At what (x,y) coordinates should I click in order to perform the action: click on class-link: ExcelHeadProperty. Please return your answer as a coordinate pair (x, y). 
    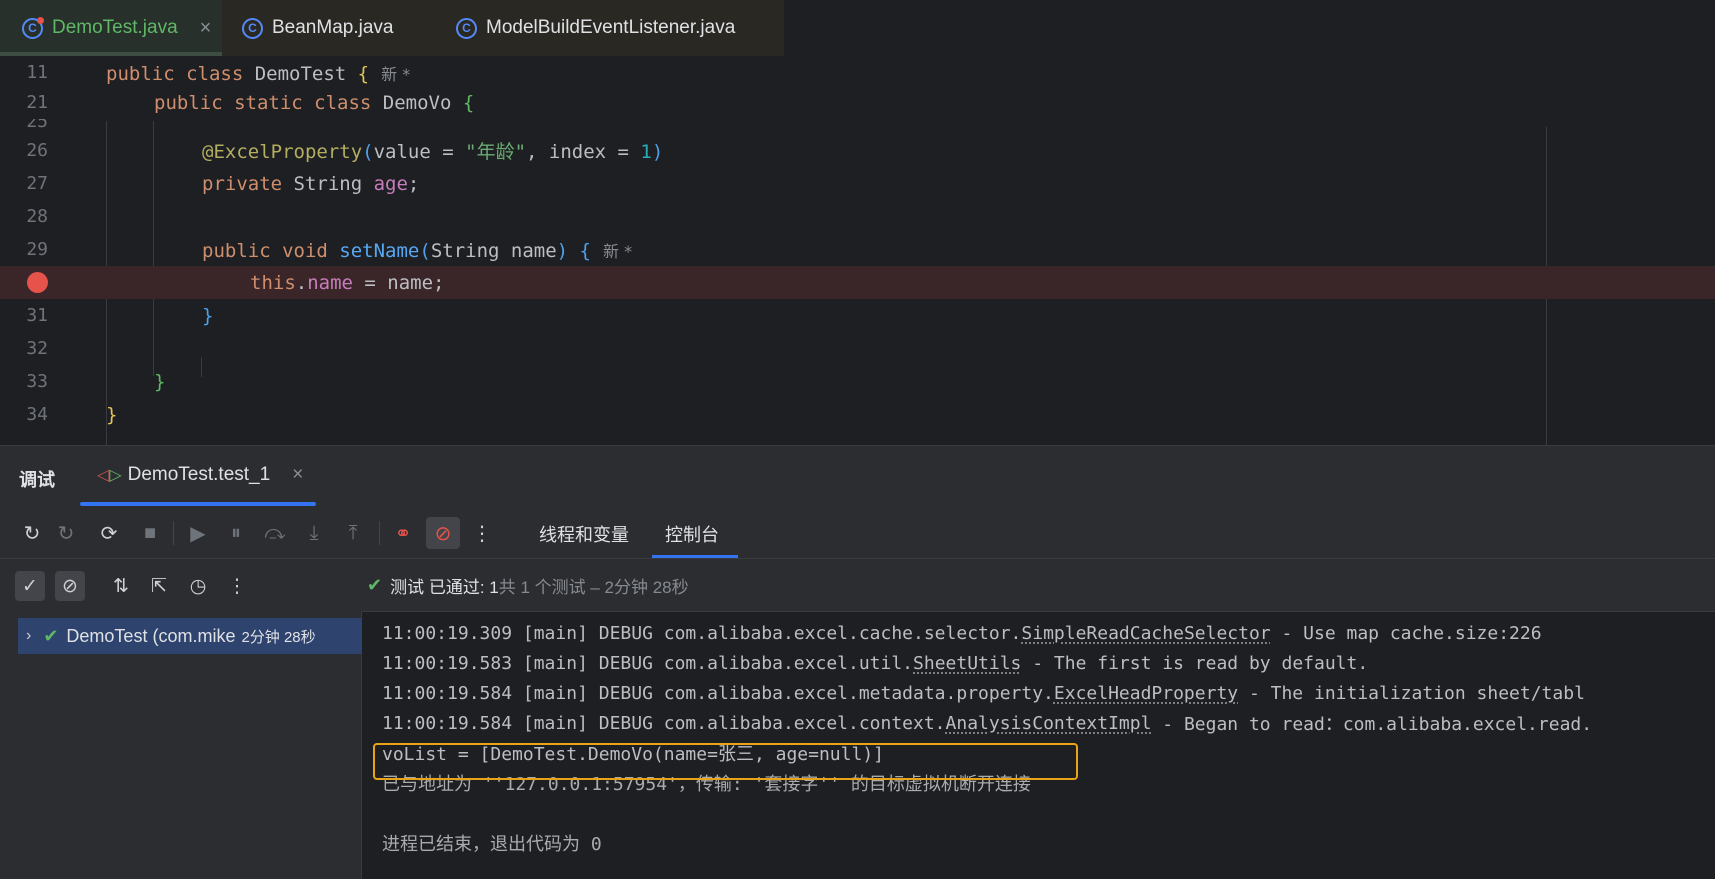
    Looking at the image, I should click on (1146, 693).